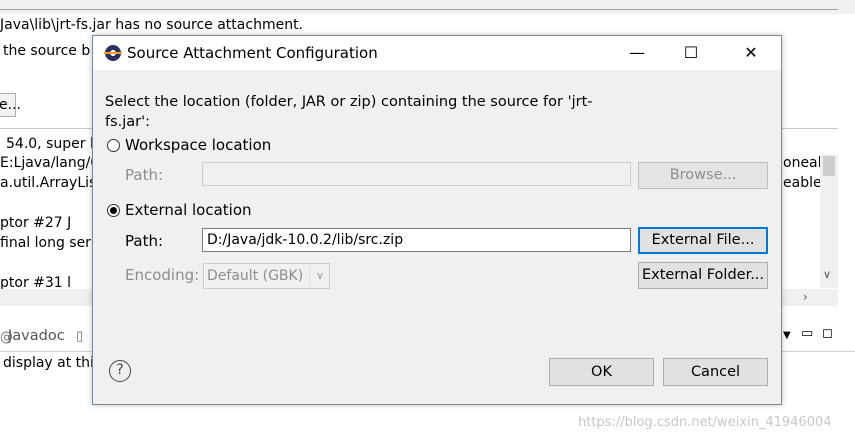 The height and width of the screenshot is (441, 855). I want to click on workspace-path-label: Path:, so click(144, 175).